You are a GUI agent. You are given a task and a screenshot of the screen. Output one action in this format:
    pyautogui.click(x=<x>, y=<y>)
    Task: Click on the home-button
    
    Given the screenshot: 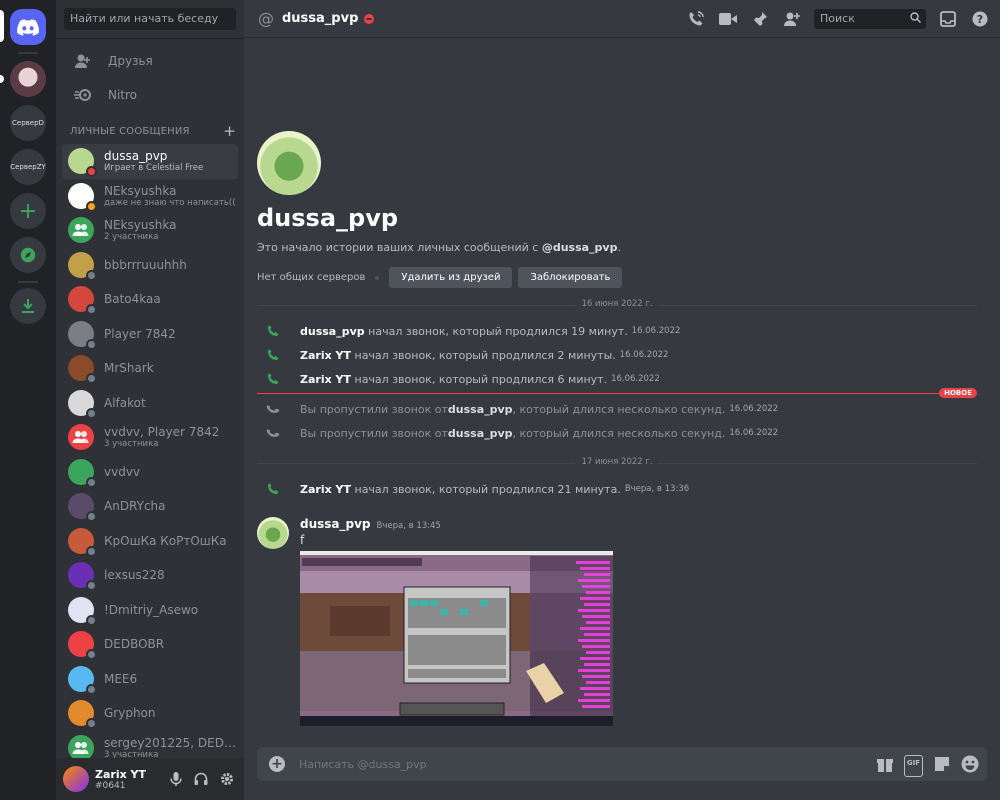 What is the action you would take?
    pyautogui.click(x=28, y=27)
    